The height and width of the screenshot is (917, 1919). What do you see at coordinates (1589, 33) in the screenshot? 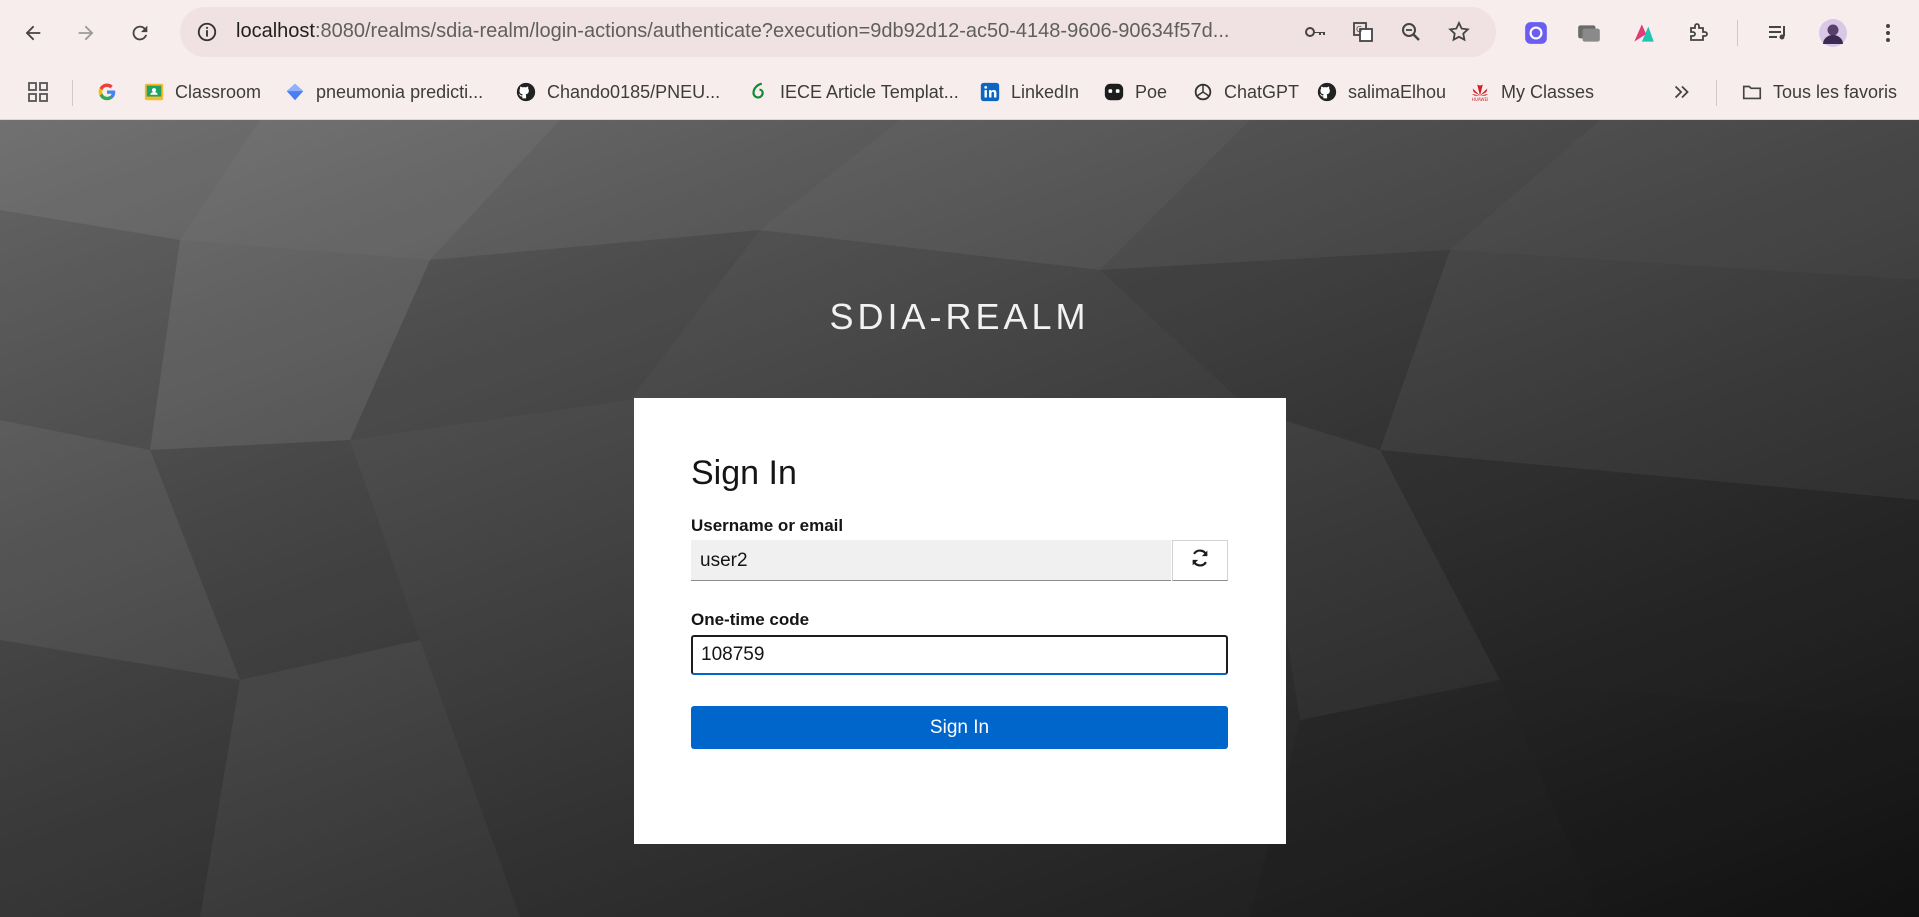
I see `extension-window-icon` at bounding box center [1589, 33].